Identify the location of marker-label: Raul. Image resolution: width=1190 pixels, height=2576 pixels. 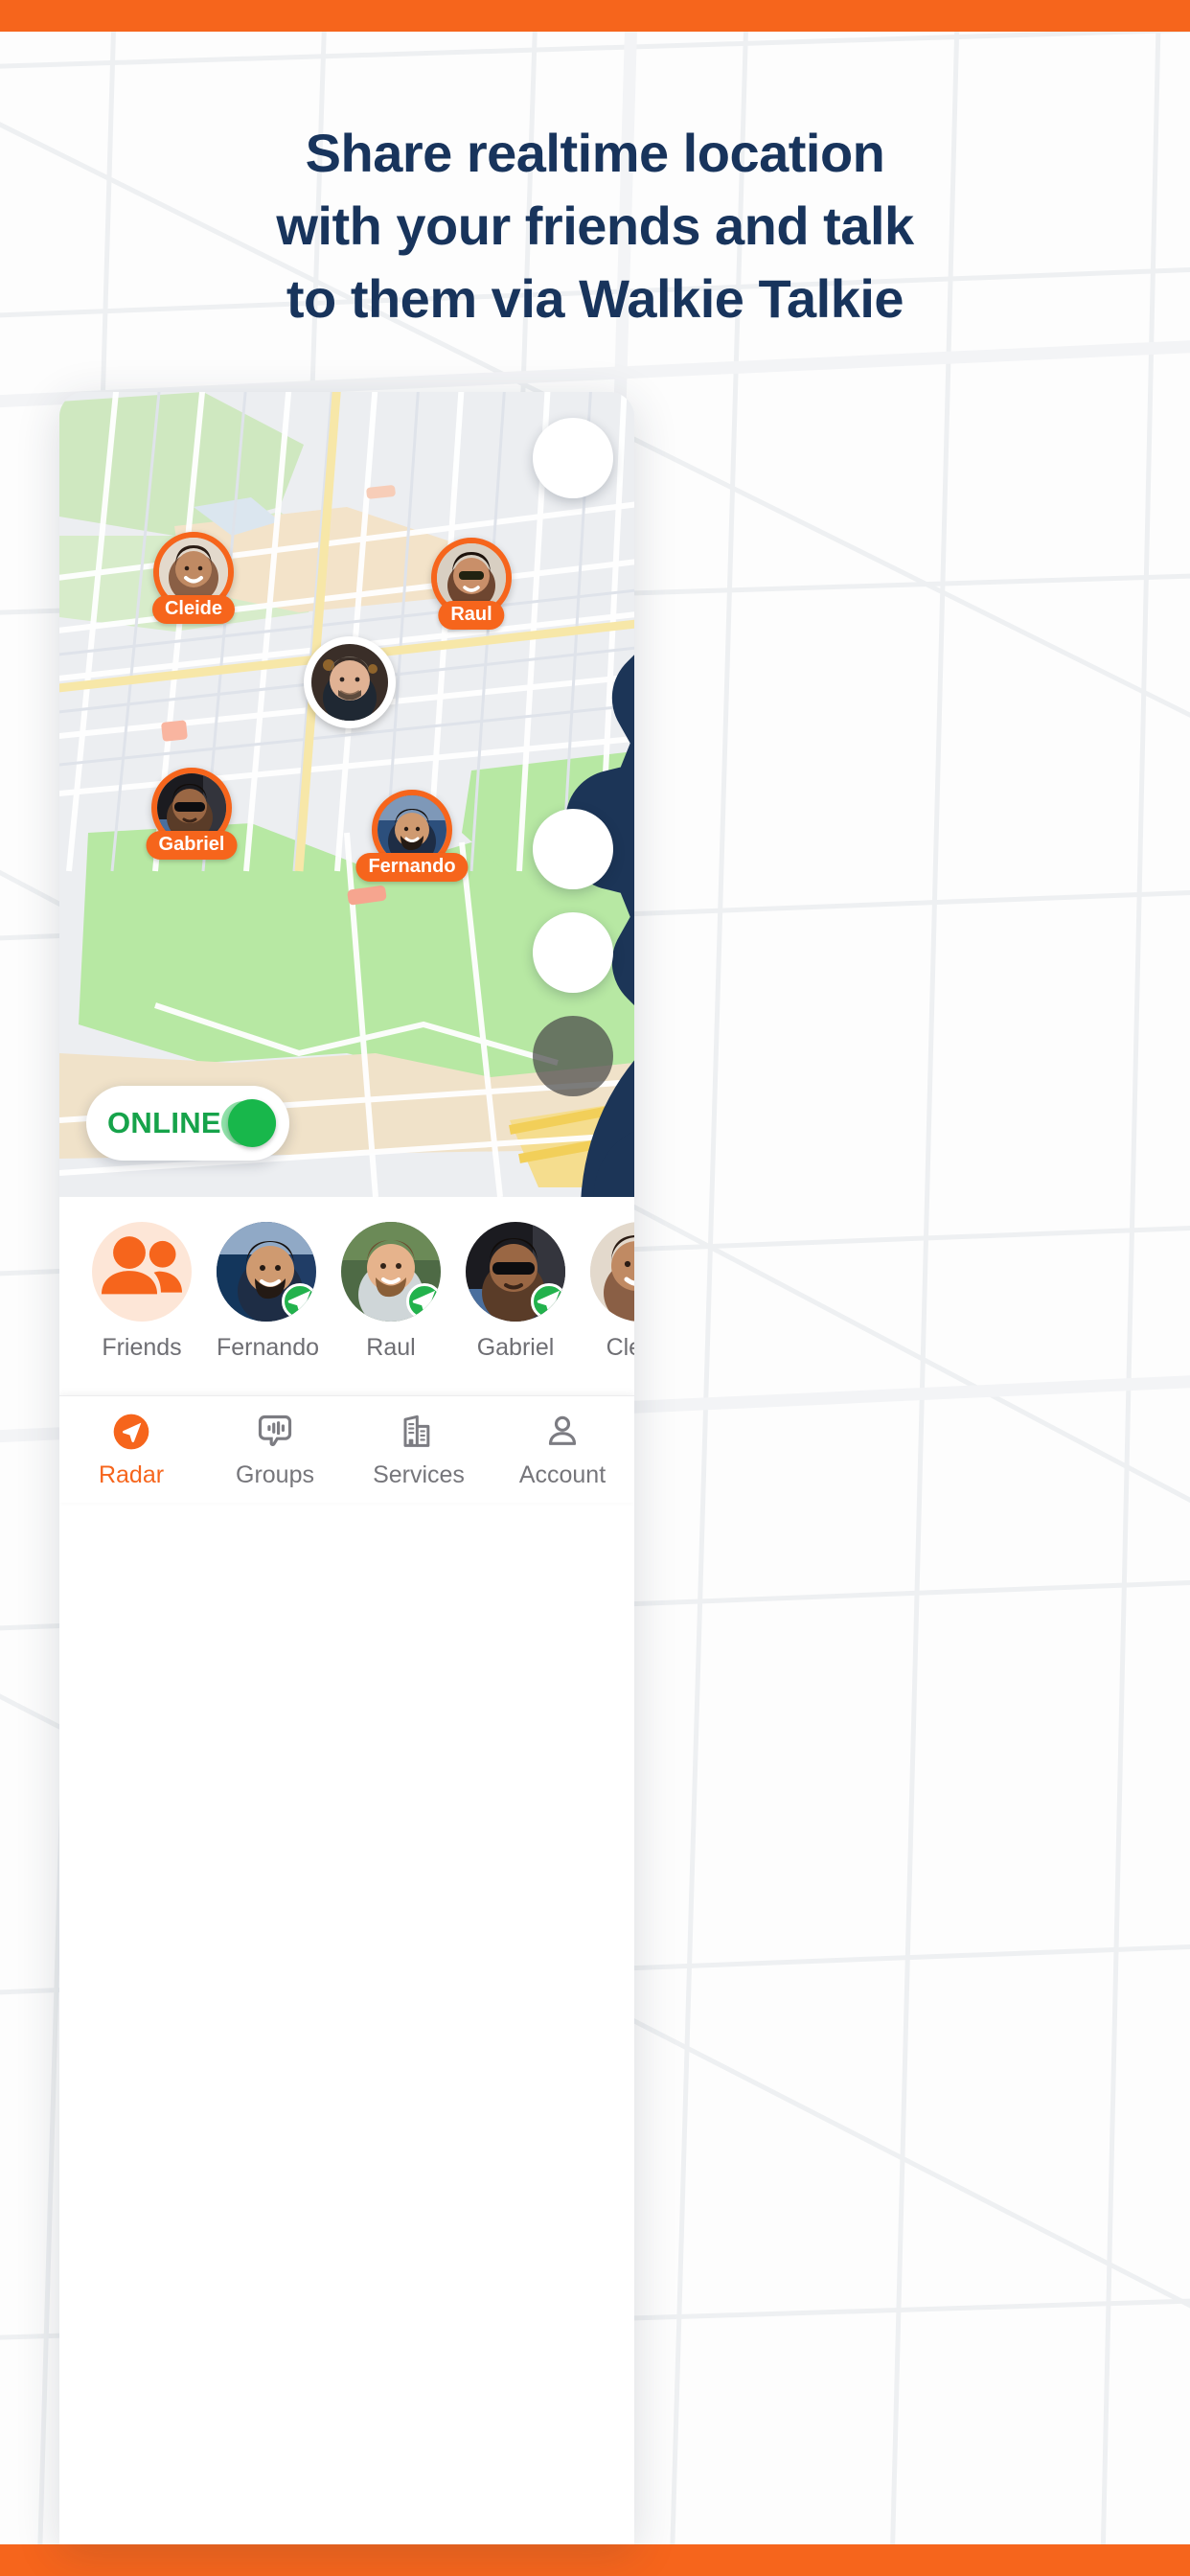
(472, 615).